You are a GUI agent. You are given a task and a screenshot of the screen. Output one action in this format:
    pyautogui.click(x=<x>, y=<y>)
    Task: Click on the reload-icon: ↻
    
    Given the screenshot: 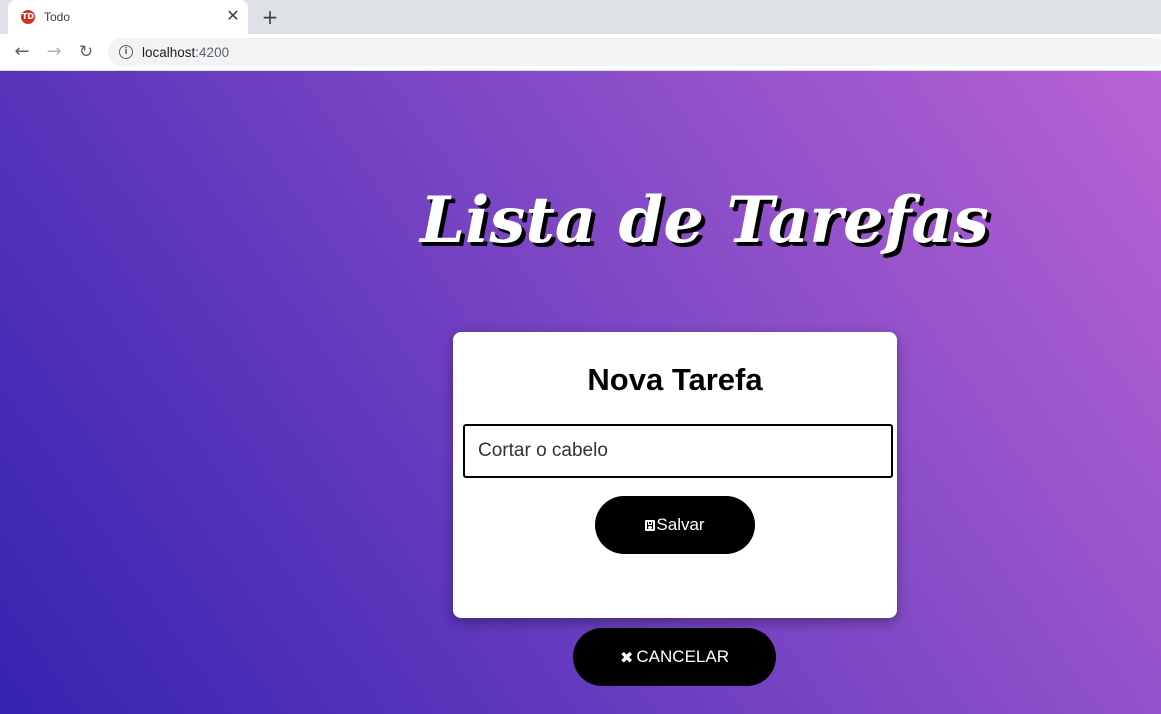 What is the action you would take?
    pyautogui.click(x=86, y=52)
    